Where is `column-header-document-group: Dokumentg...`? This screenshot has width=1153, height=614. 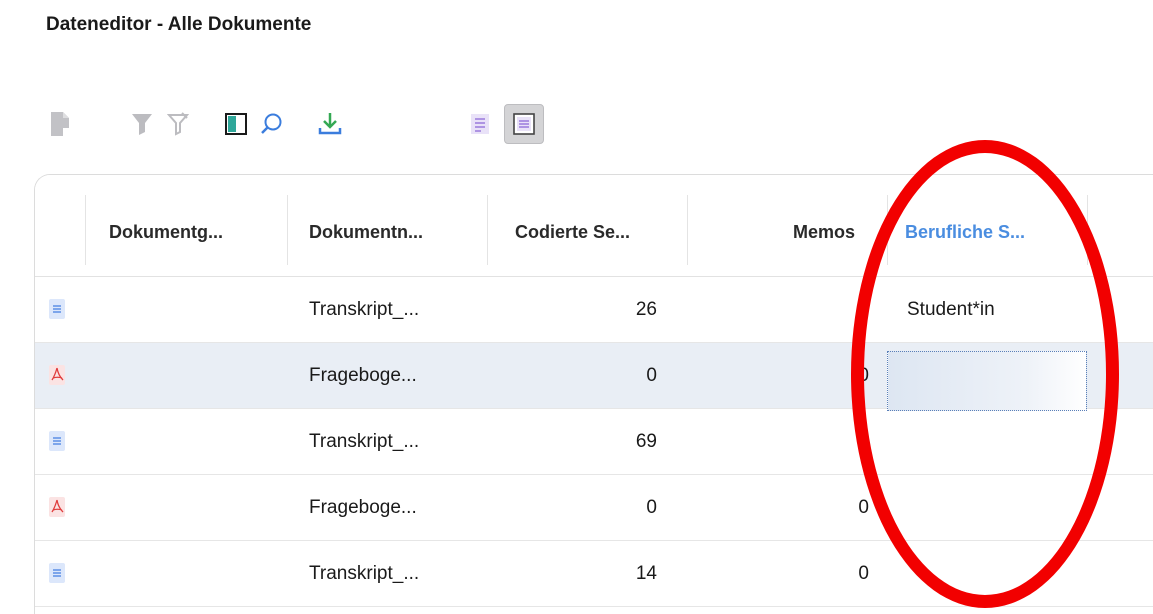
column-header-document-group: Dokumentg... is located at coordinates (166, 232).